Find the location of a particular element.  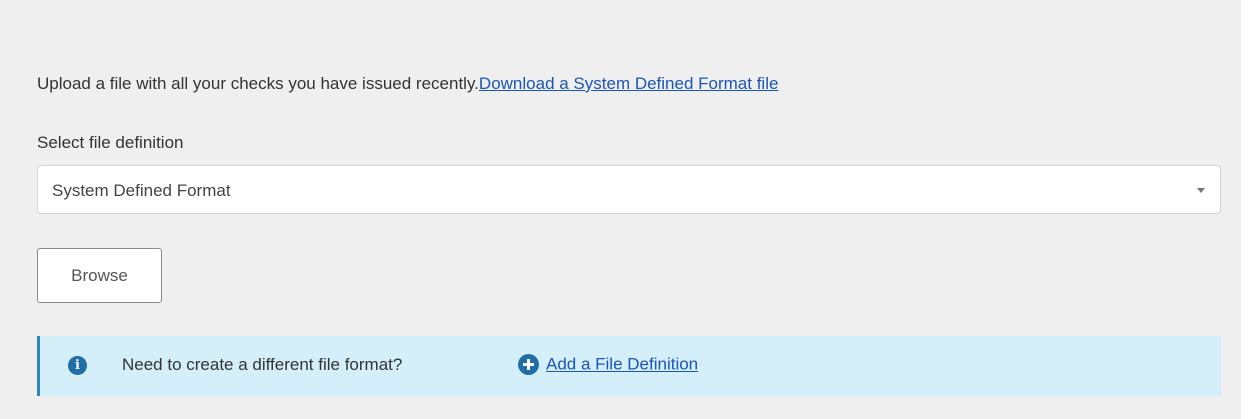

add-file-definition-label: Add a File Definition is located at coordinates (622, 364).